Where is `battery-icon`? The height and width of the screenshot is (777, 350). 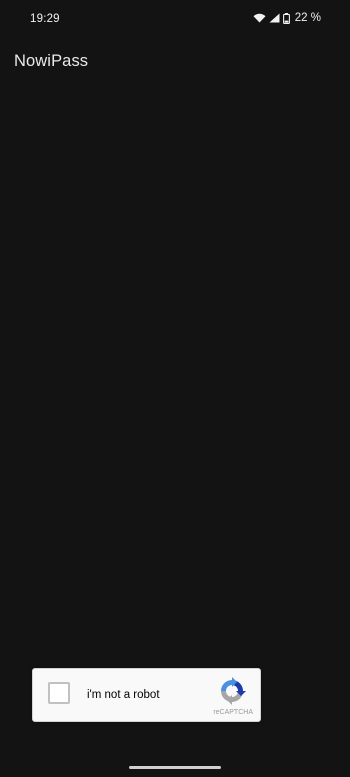
battery-icon is located at coordinates (286, 18).